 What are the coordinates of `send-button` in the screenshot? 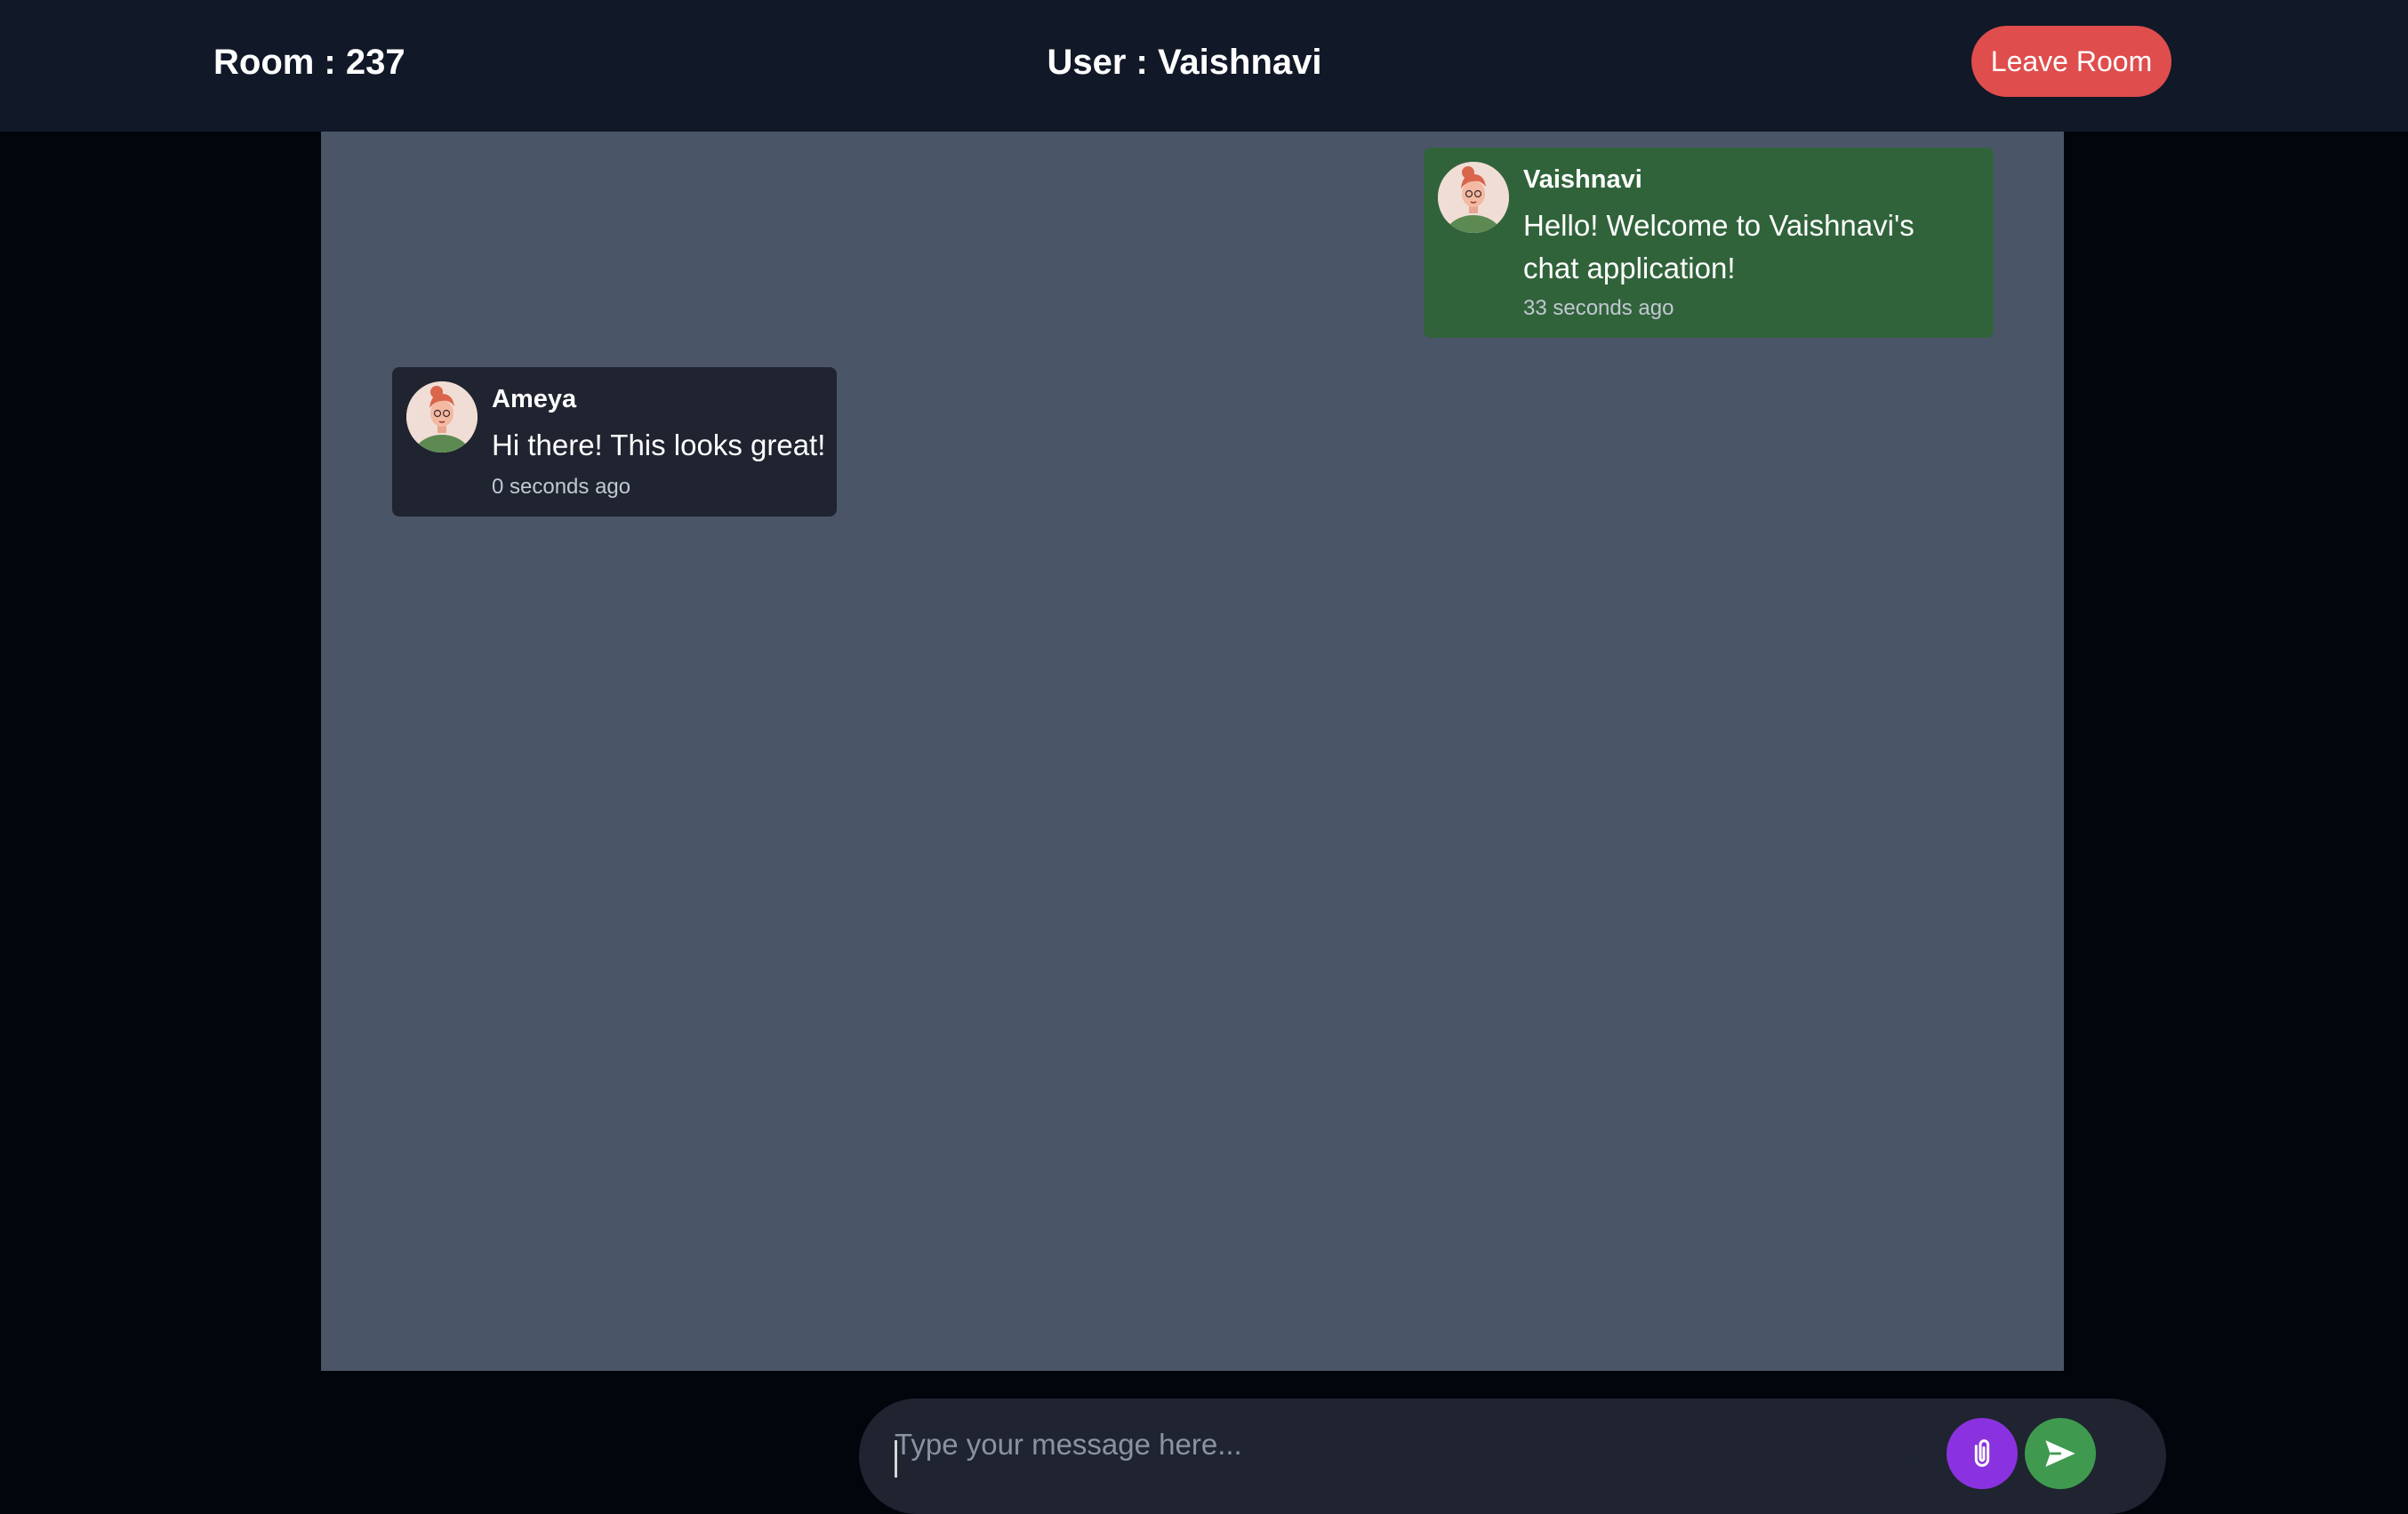 It's located at (2061, 1453).